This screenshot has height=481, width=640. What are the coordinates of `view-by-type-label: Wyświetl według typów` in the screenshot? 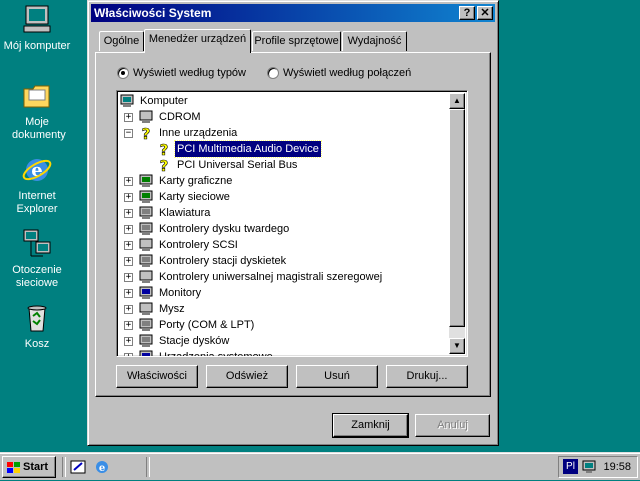 It's located at (189, 73).